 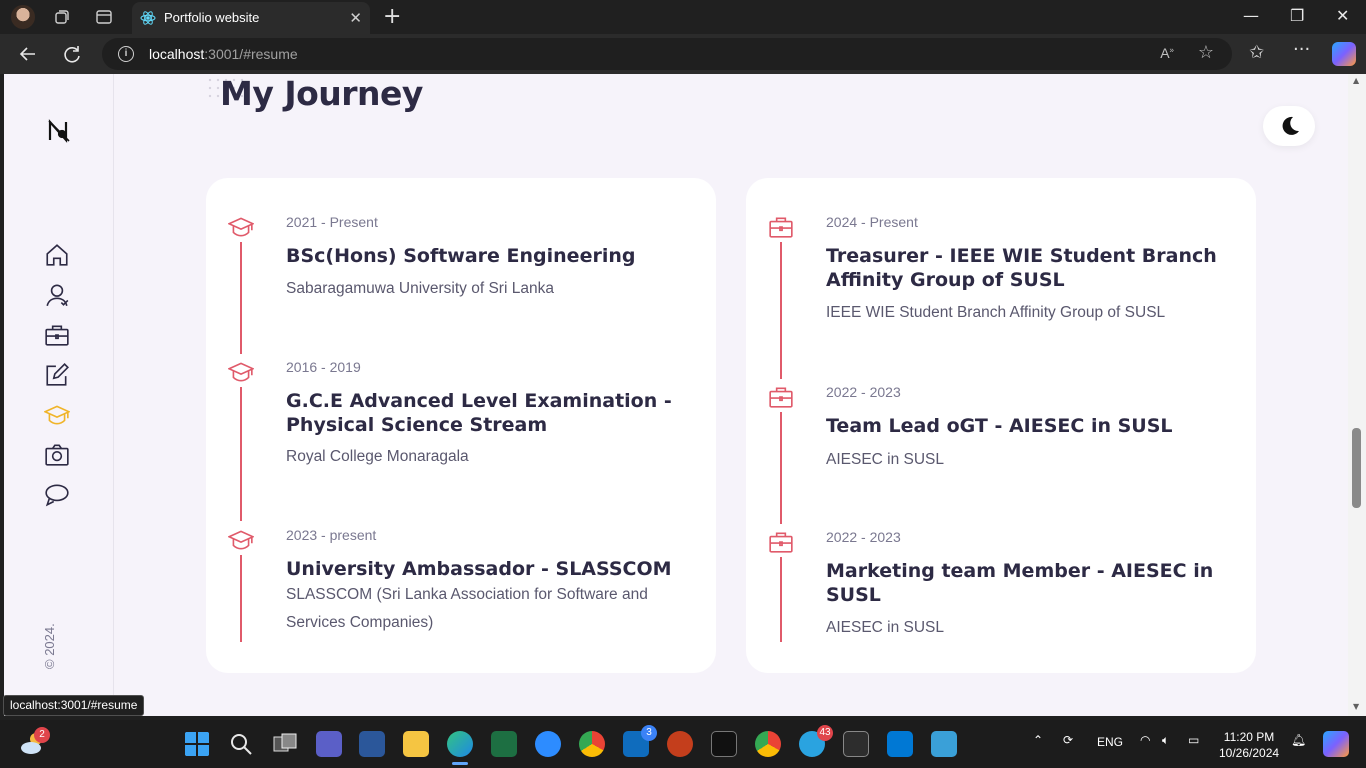 I want to click on task-view-icon, so click(x=285, y=744).